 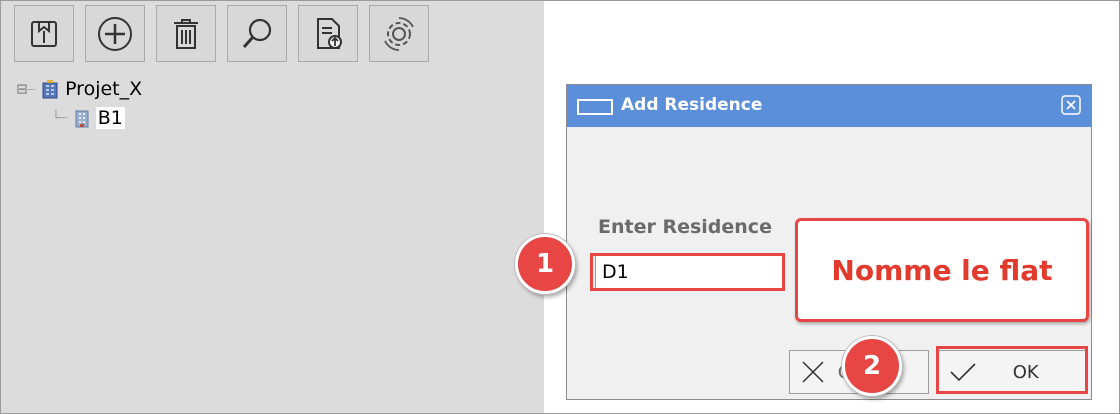 I want to click on step-1-number: 1, so click(x=545, y=264).